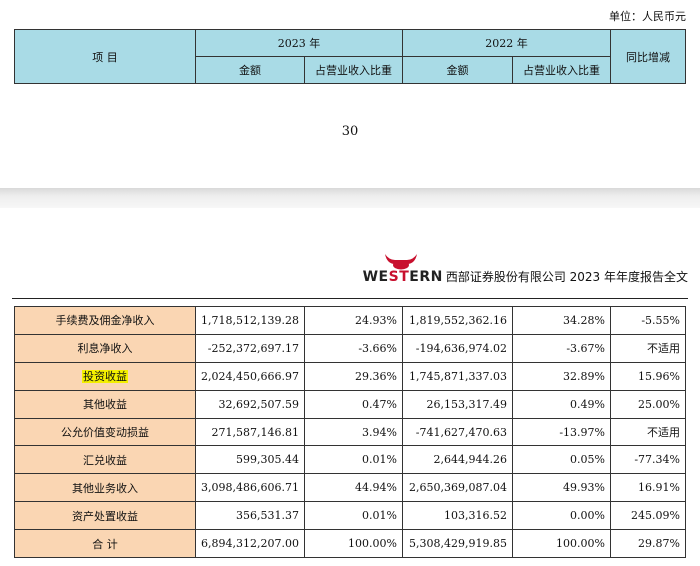  What do you see at coordinates (250, 544) in the screenshot?
I see `cell-amount-2023: 6,894,312,207.00` at bounding box center [250, 544].